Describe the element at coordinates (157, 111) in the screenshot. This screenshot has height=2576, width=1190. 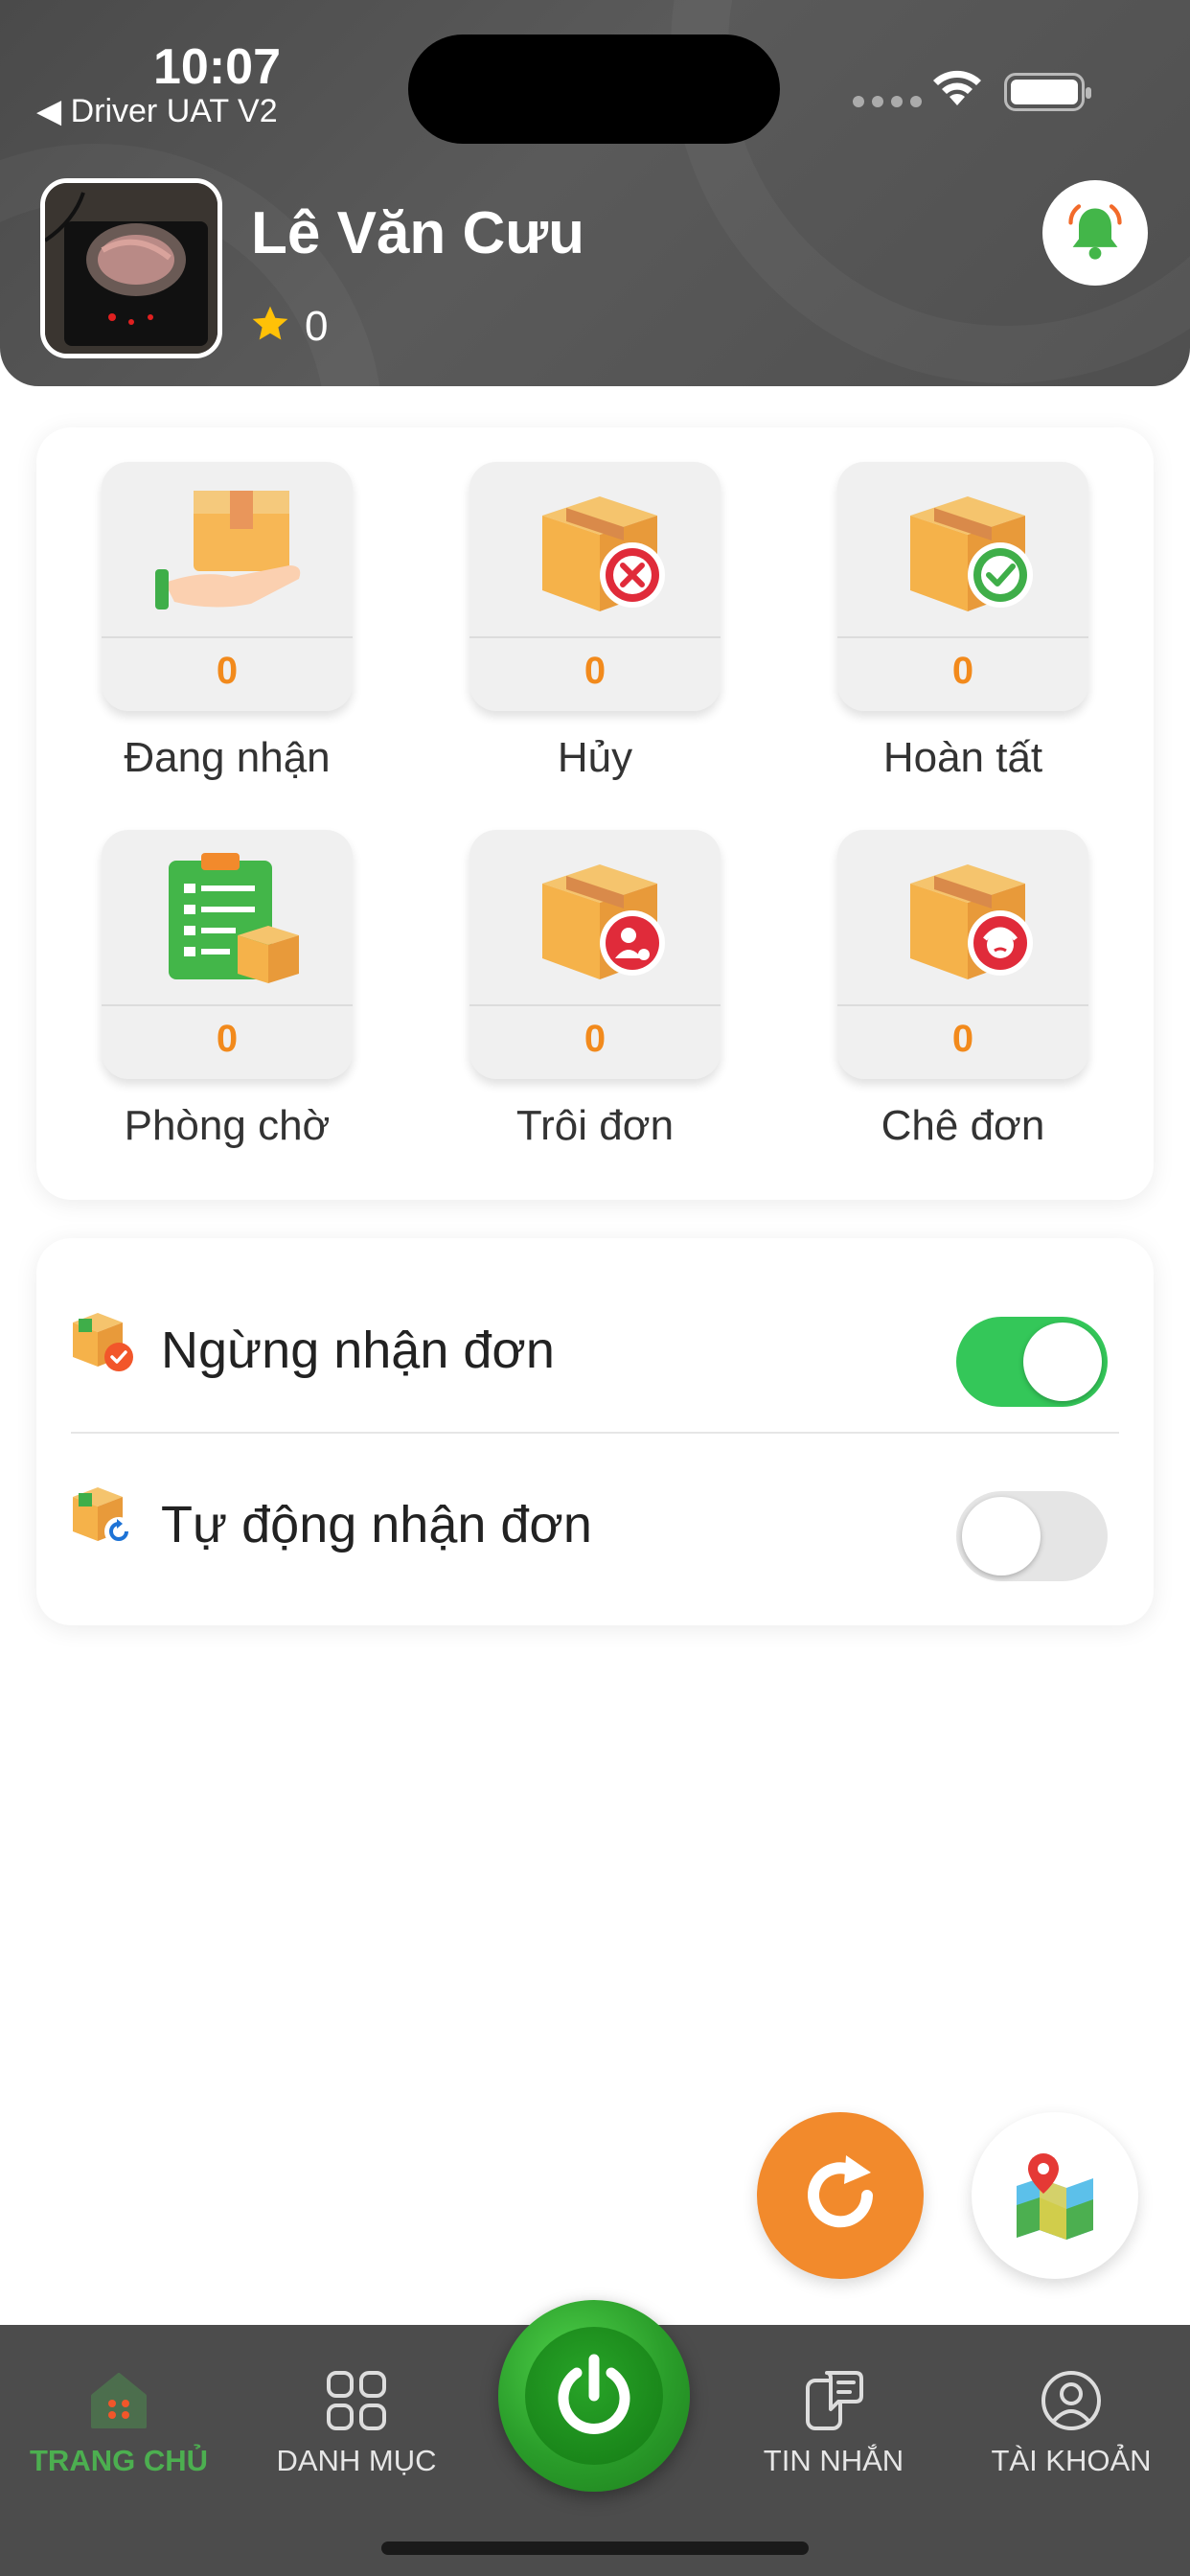
I see `back-to-app-link: ◀ Driver UAT V2` at that location.